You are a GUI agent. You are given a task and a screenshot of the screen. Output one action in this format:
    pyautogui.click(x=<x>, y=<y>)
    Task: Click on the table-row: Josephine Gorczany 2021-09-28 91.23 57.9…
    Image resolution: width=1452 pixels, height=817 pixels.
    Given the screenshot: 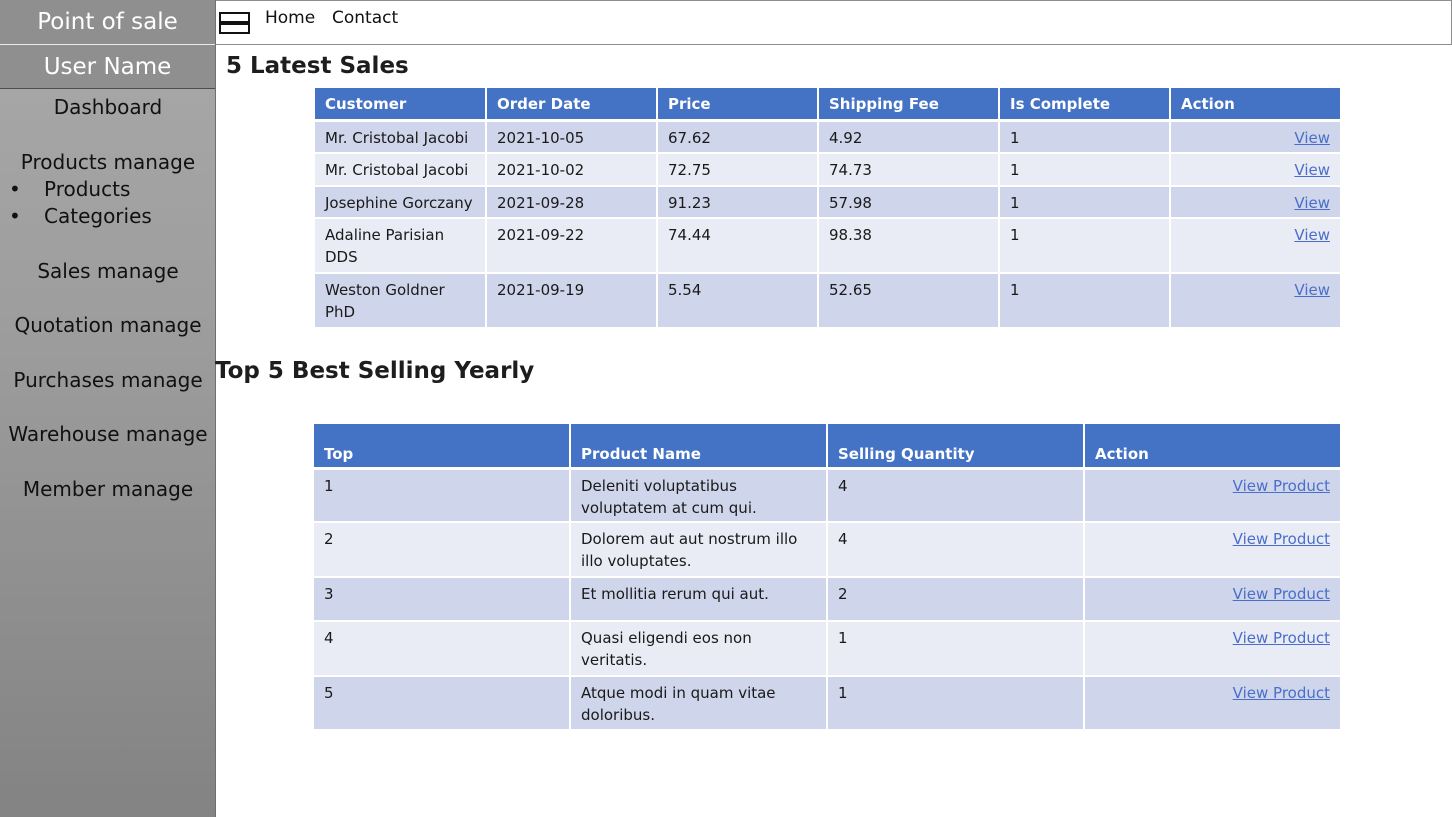 What is the action you would take?
    pyautogui.click(x=828, y=202)
    